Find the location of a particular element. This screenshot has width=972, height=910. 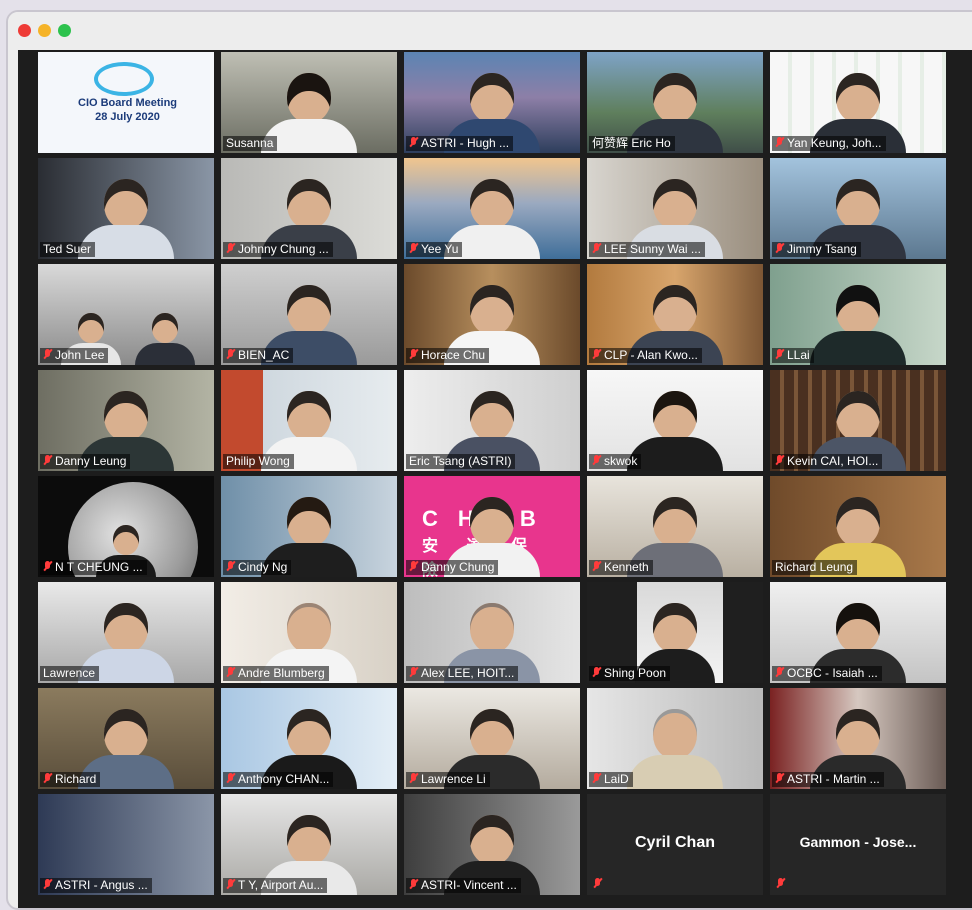

participant-tile: Andre Blumberg is located at coordinates (309, 632).